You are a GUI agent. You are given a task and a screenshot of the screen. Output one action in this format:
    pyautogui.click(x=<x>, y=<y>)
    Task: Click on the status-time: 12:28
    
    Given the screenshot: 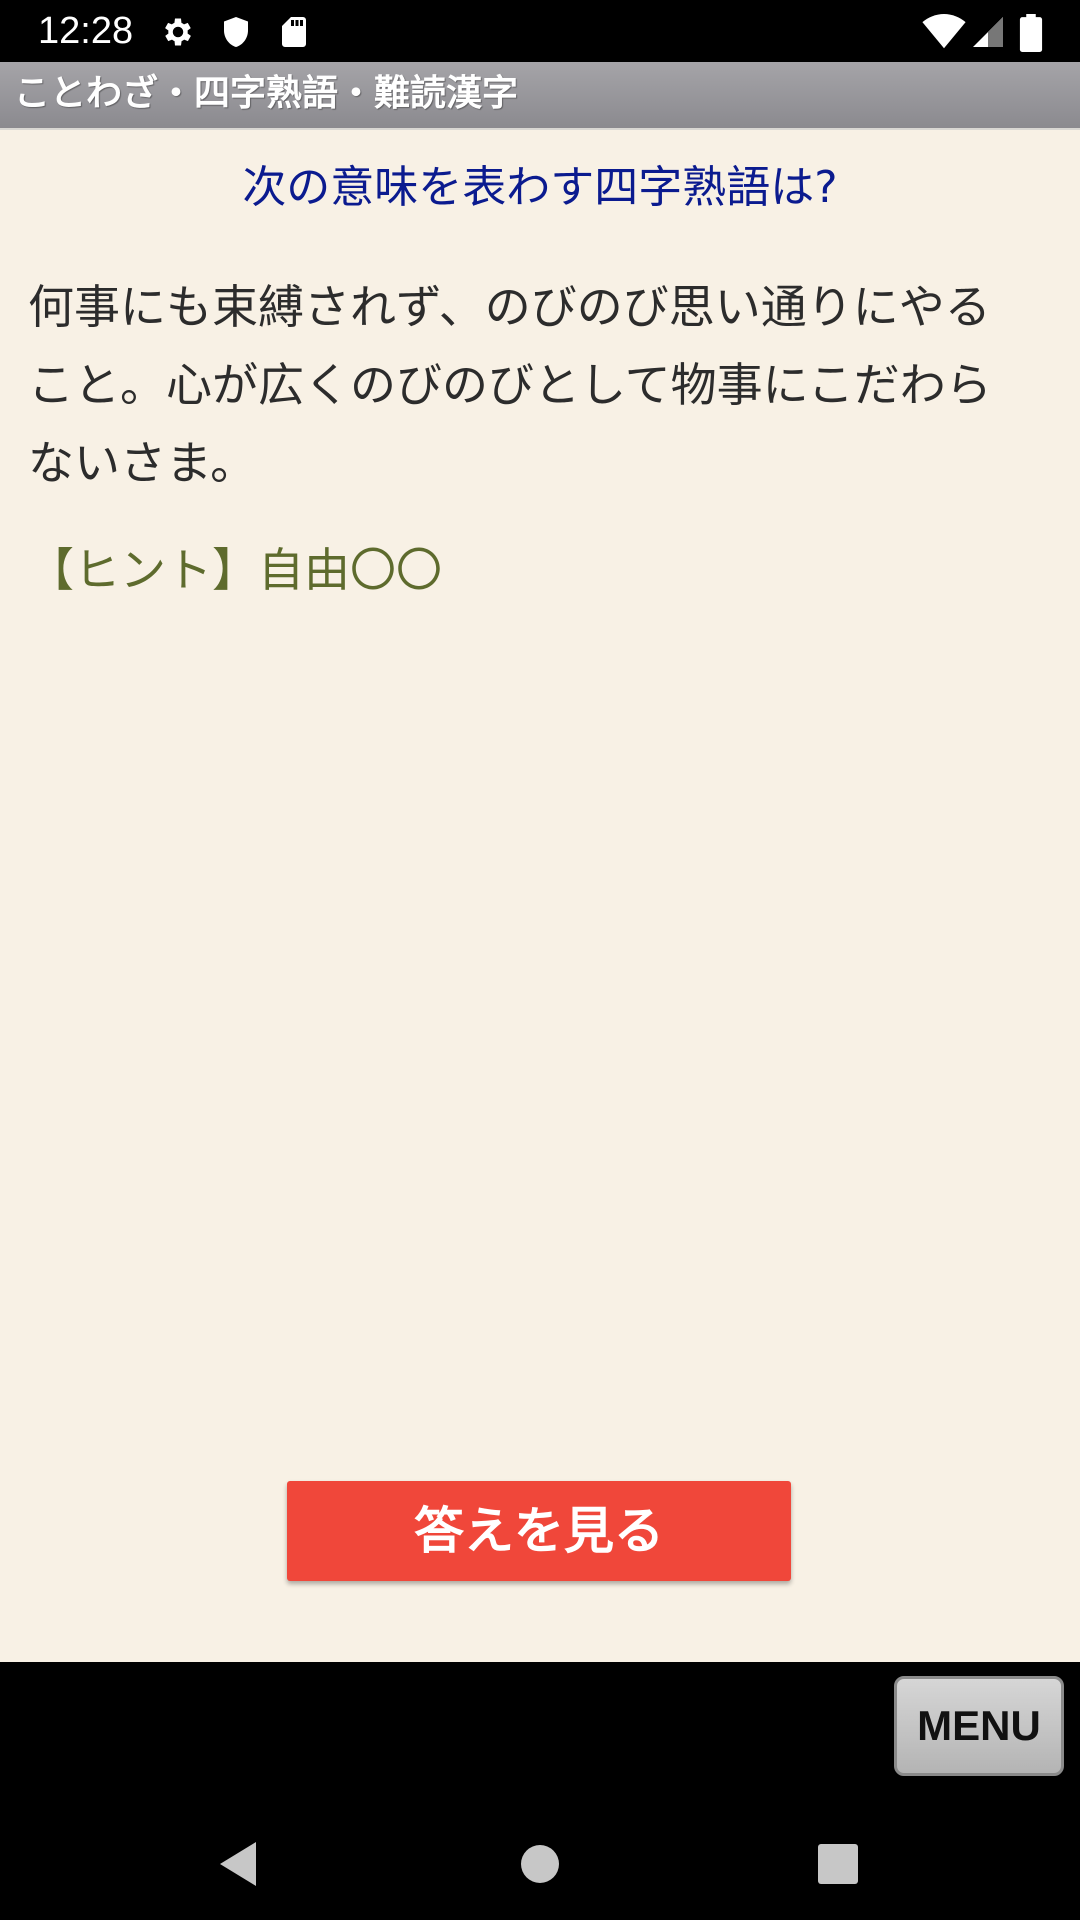 What is the action you would take?
    pyautogui.click(x=86, y=31)
    